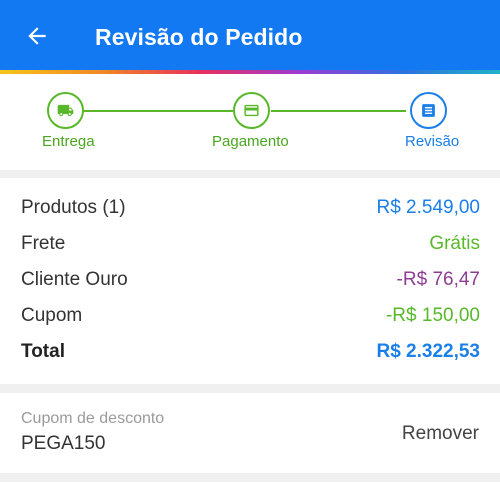 This screenshot has height=482, width=500. I want to click on summary-row-coupon: Cupom -R$ 150,00, so click(250, 318).